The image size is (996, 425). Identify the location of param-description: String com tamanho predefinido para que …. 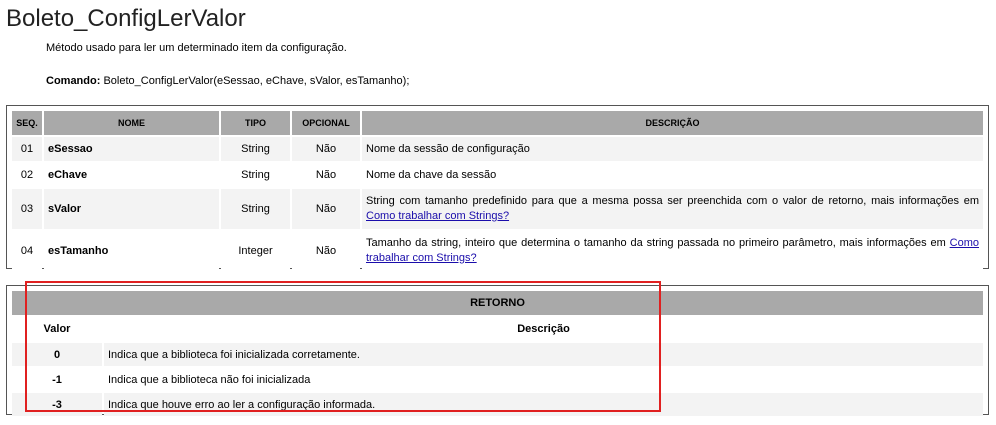
(672, 209).